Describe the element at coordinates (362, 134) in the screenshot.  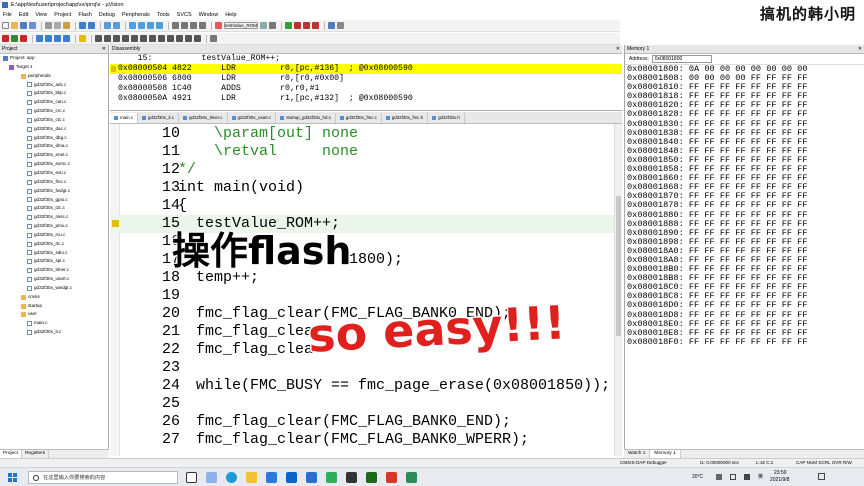
I see `code-line: 10 \param[out] none` at that location.